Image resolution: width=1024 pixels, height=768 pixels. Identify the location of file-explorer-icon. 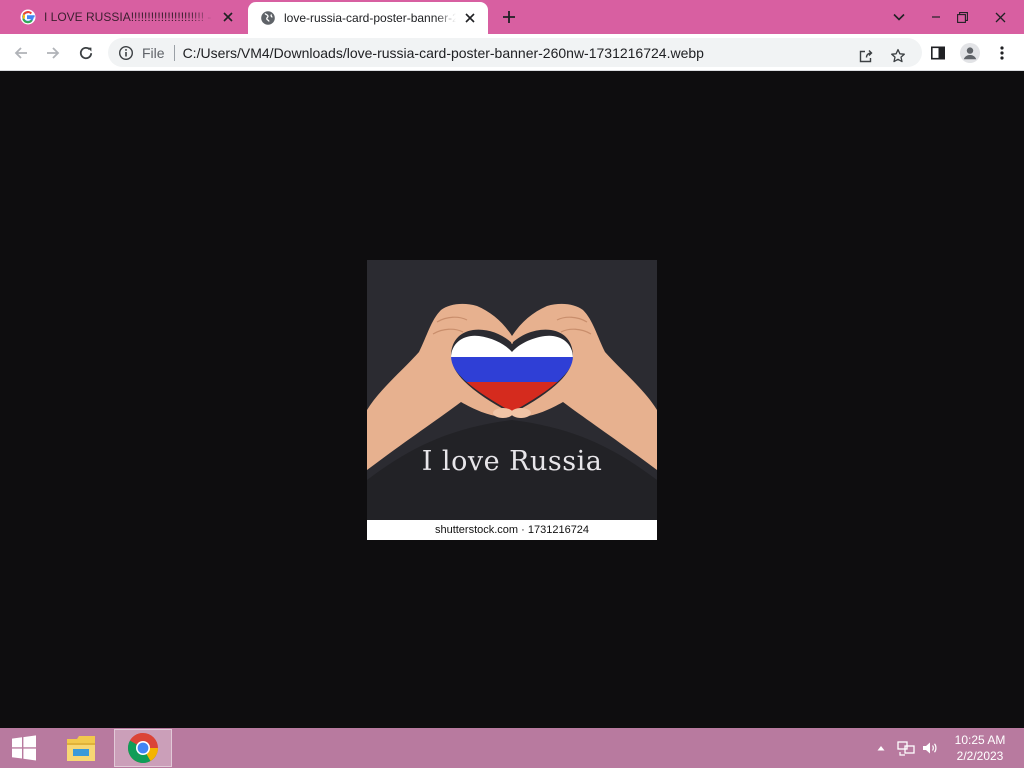
(81, 748).